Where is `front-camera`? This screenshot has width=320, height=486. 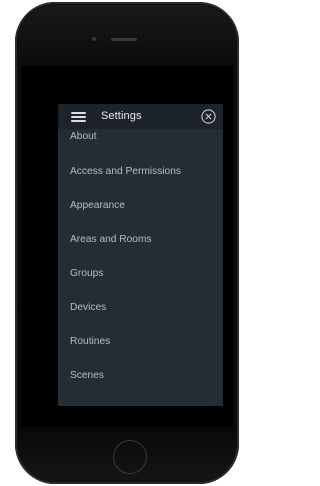
front-camera is located at coordinates (94, 39).